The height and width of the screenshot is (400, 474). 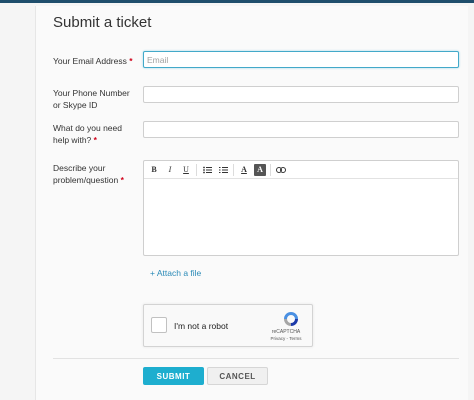 I want to click on need-help-field, so click(x=301, y=129).